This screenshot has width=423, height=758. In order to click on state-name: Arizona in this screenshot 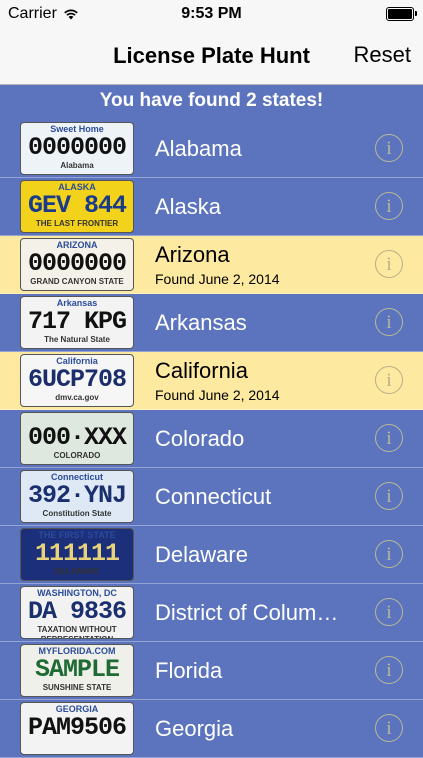, I will do `click(192, 254)`.